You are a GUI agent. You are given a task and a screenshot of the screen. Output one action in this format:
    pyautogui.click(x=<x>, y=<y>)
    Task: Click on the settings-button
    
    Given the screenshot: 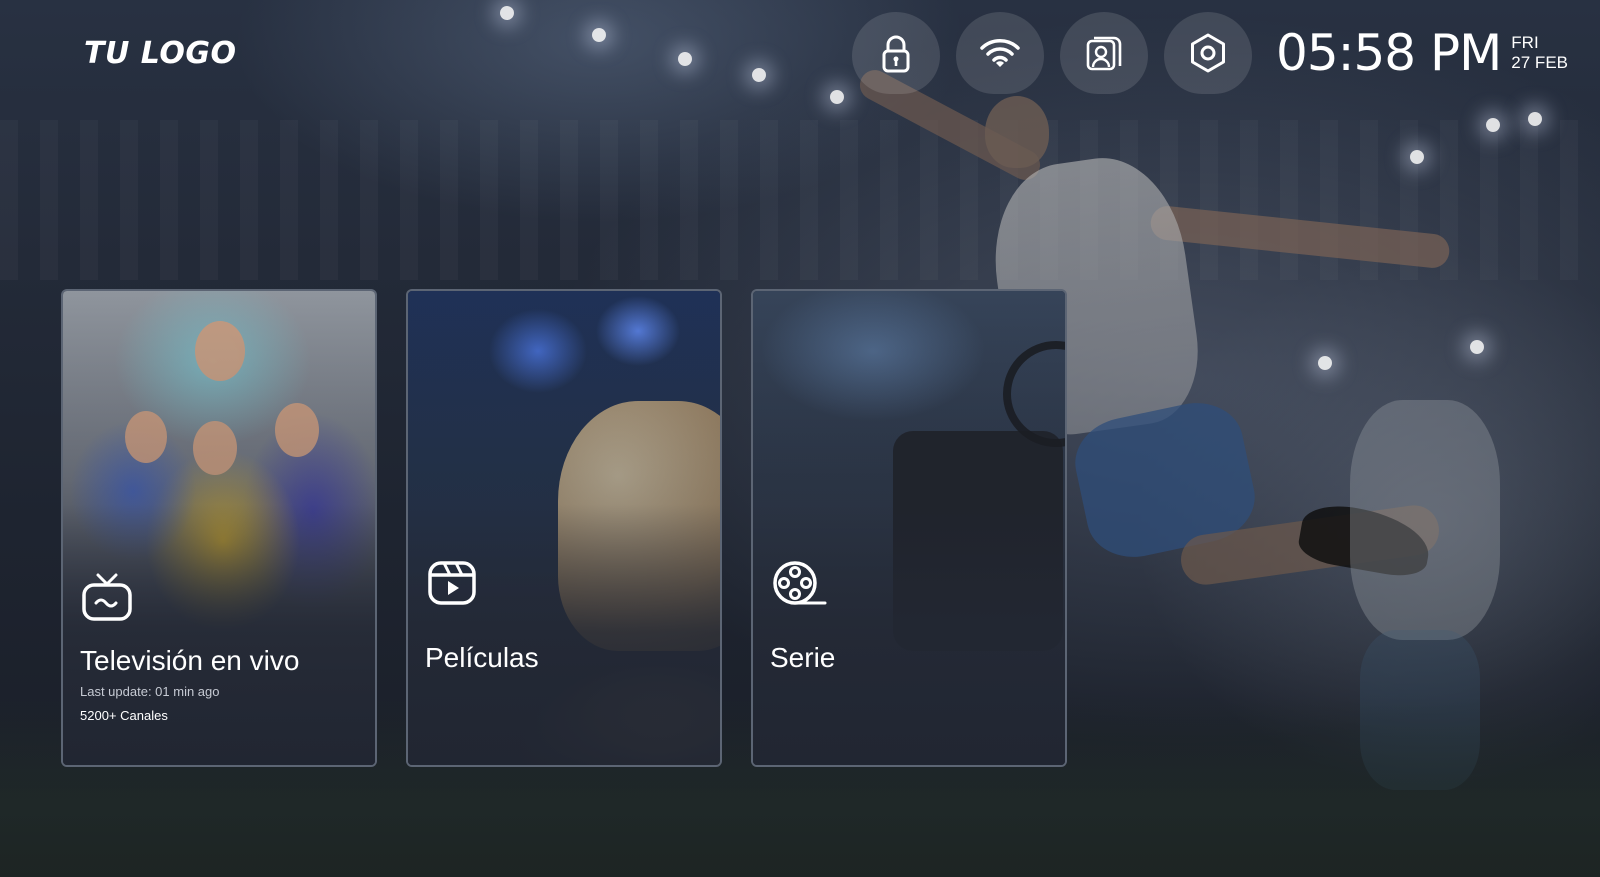 What is the action you would take?
    pyautogui.click(x=1208, y=53)
    